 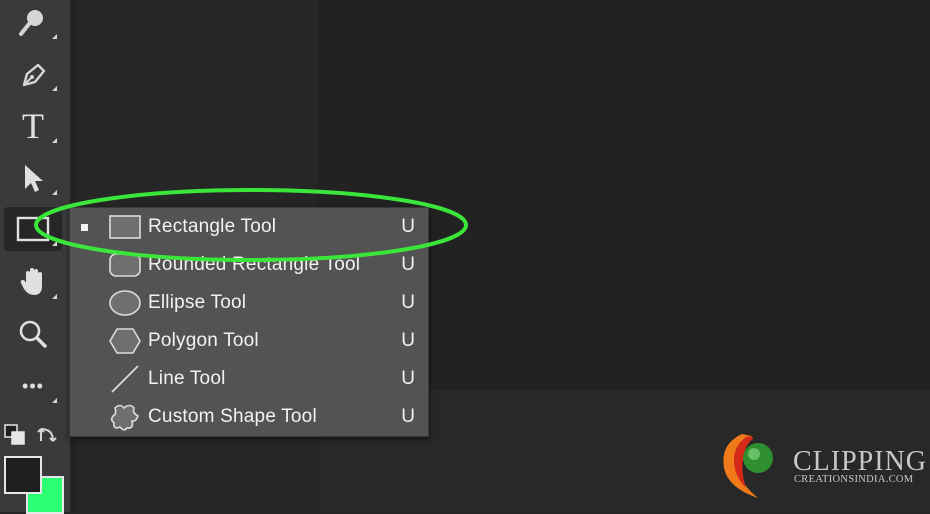 I want to click on swap-colors-icon, so click(x=48, y=434).